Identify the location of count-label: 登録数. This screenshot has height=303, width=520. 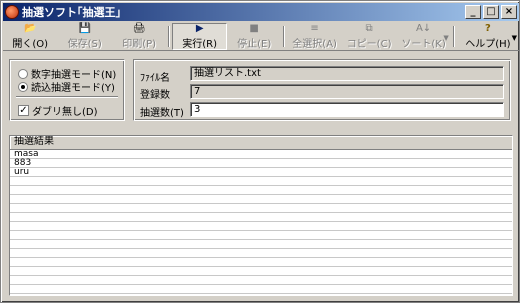
(155, 95).